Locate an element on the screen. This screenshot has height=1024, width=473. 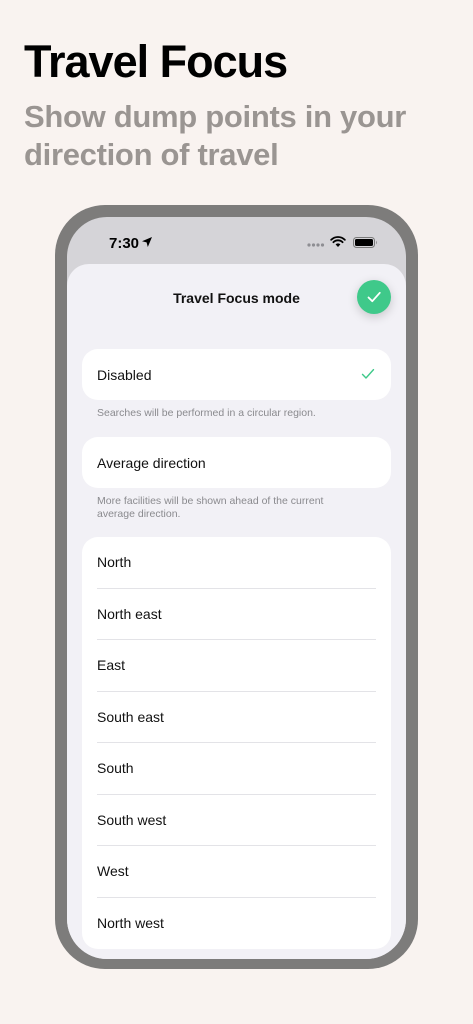
signal-dots-icon is located at coordinates (316, 245).